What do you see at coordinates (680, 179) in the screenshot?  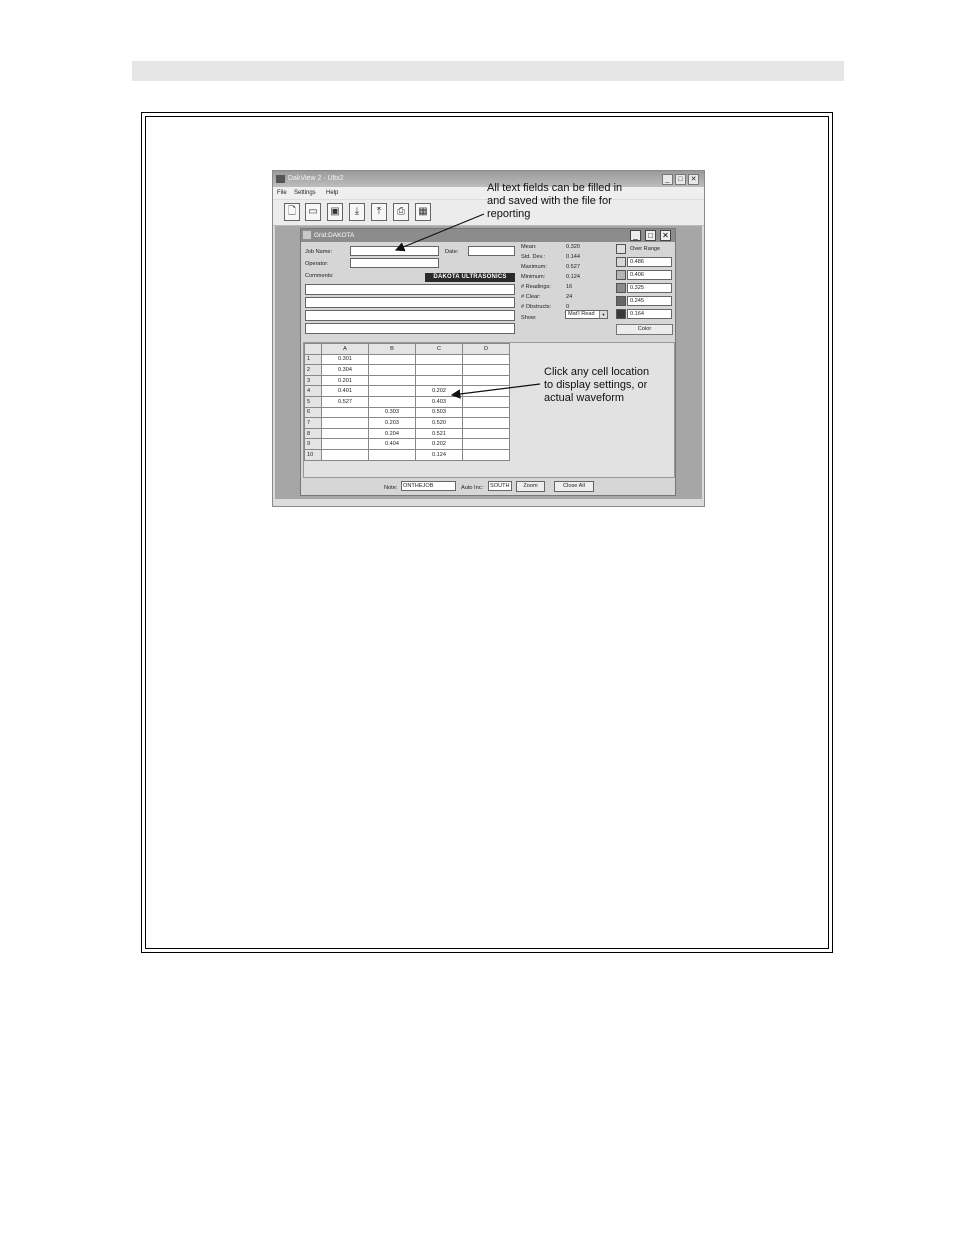 I see `maximize-button: □` at bounding box center [680, 179].